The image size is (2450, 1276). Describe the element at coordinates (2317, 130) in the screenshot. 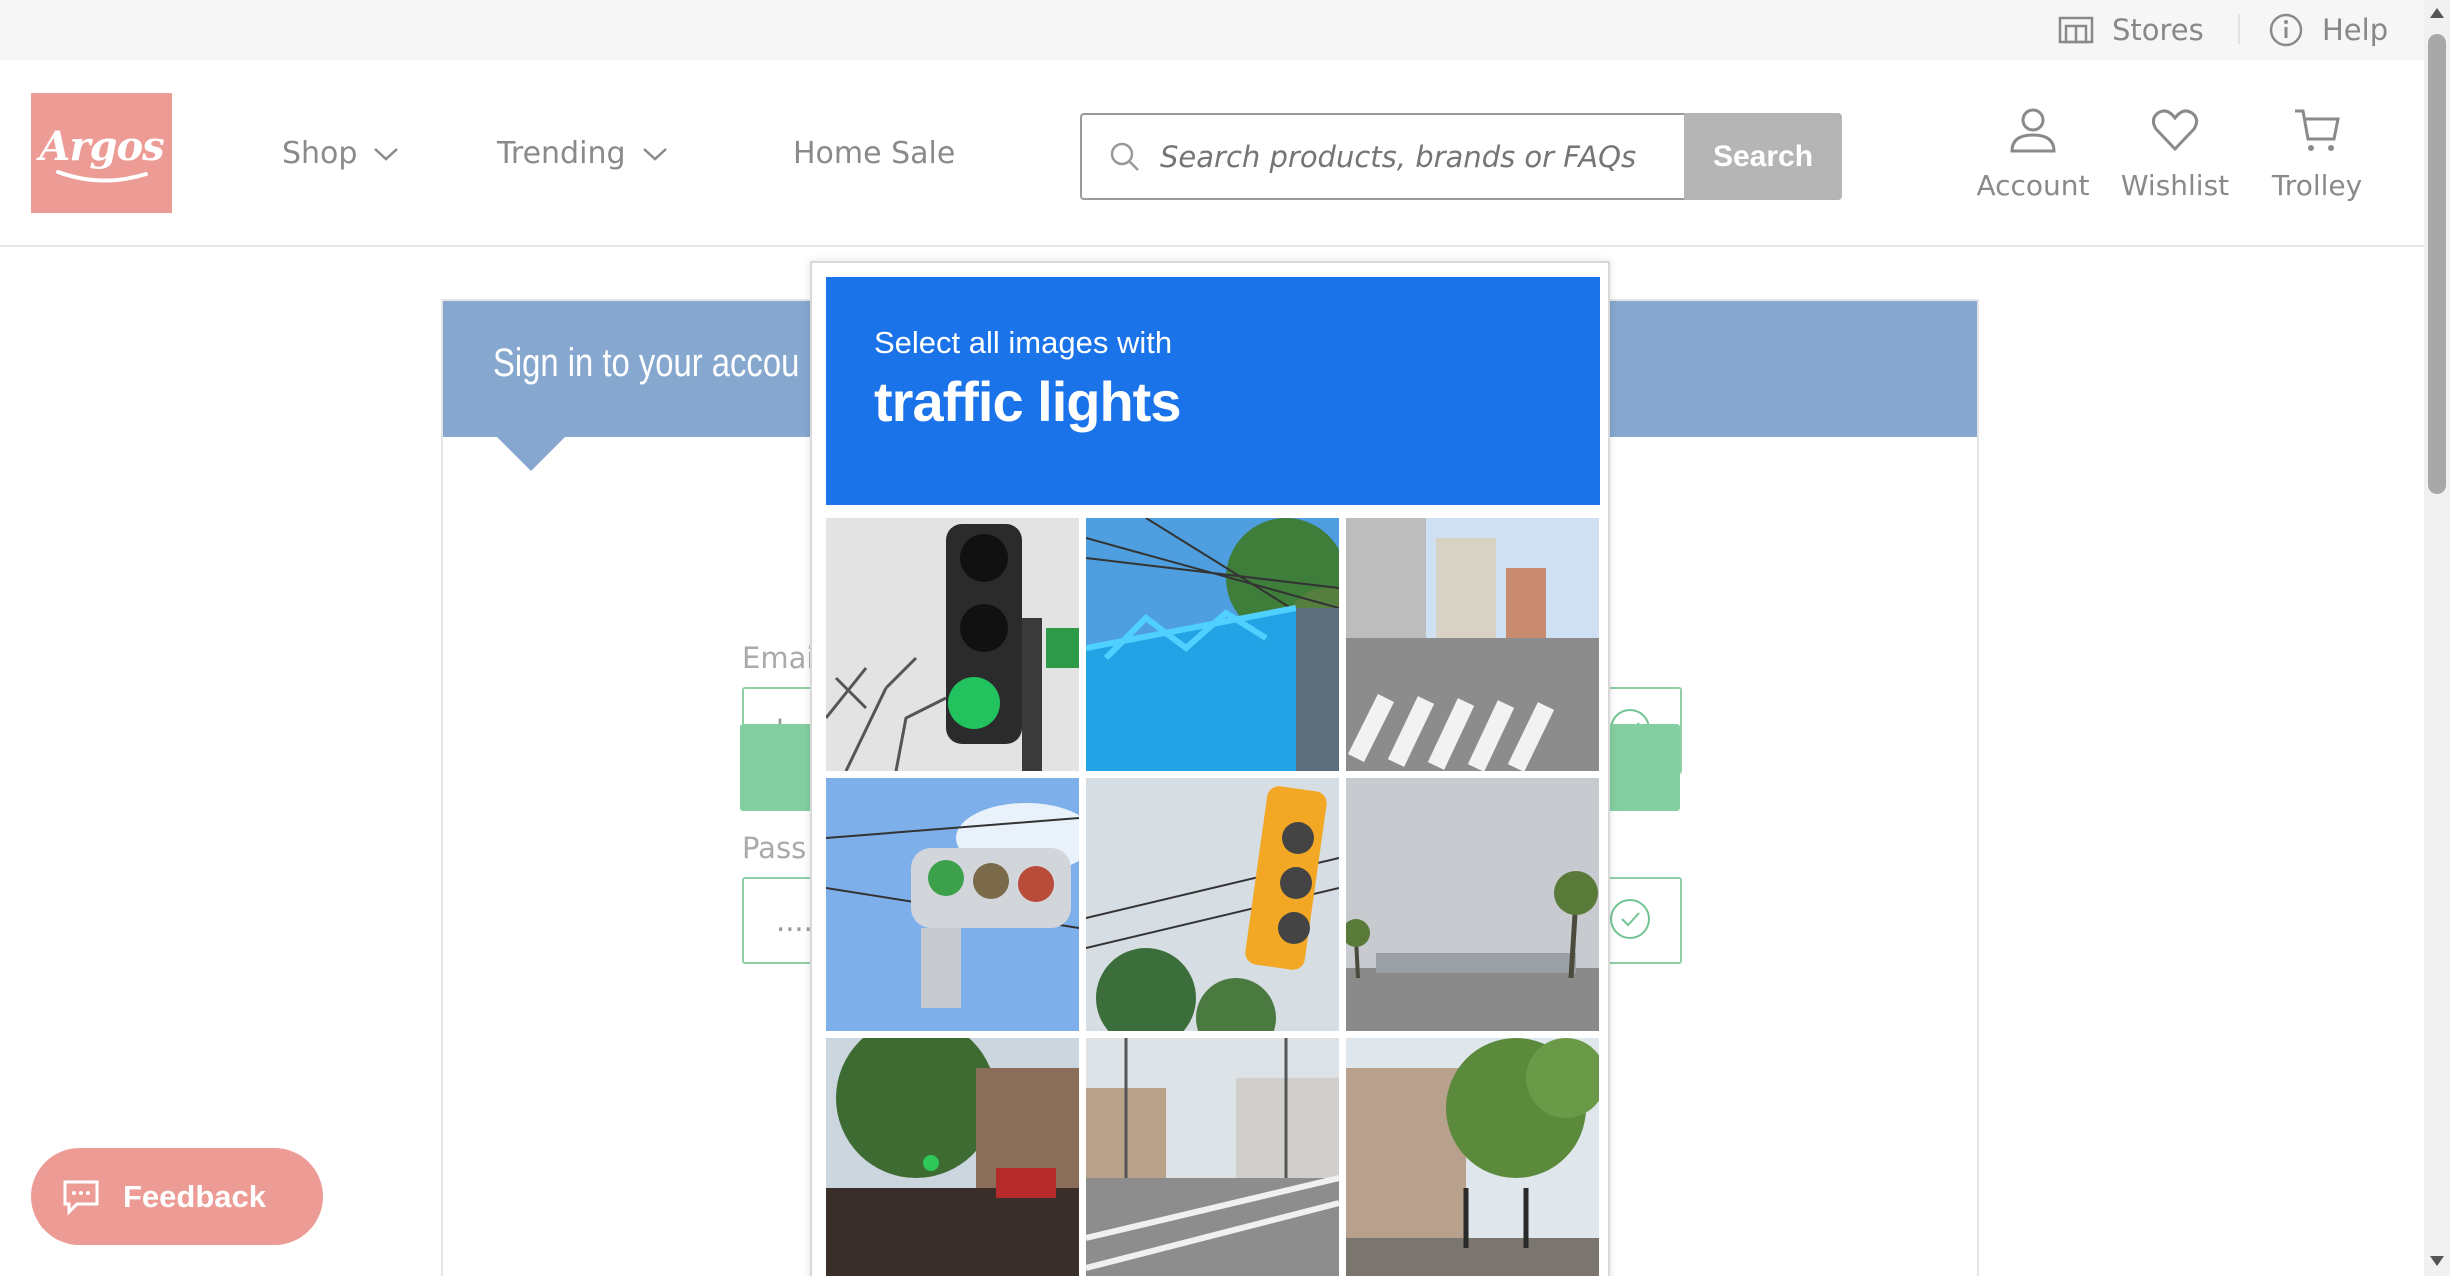

I see `trolley-icon` at that location.